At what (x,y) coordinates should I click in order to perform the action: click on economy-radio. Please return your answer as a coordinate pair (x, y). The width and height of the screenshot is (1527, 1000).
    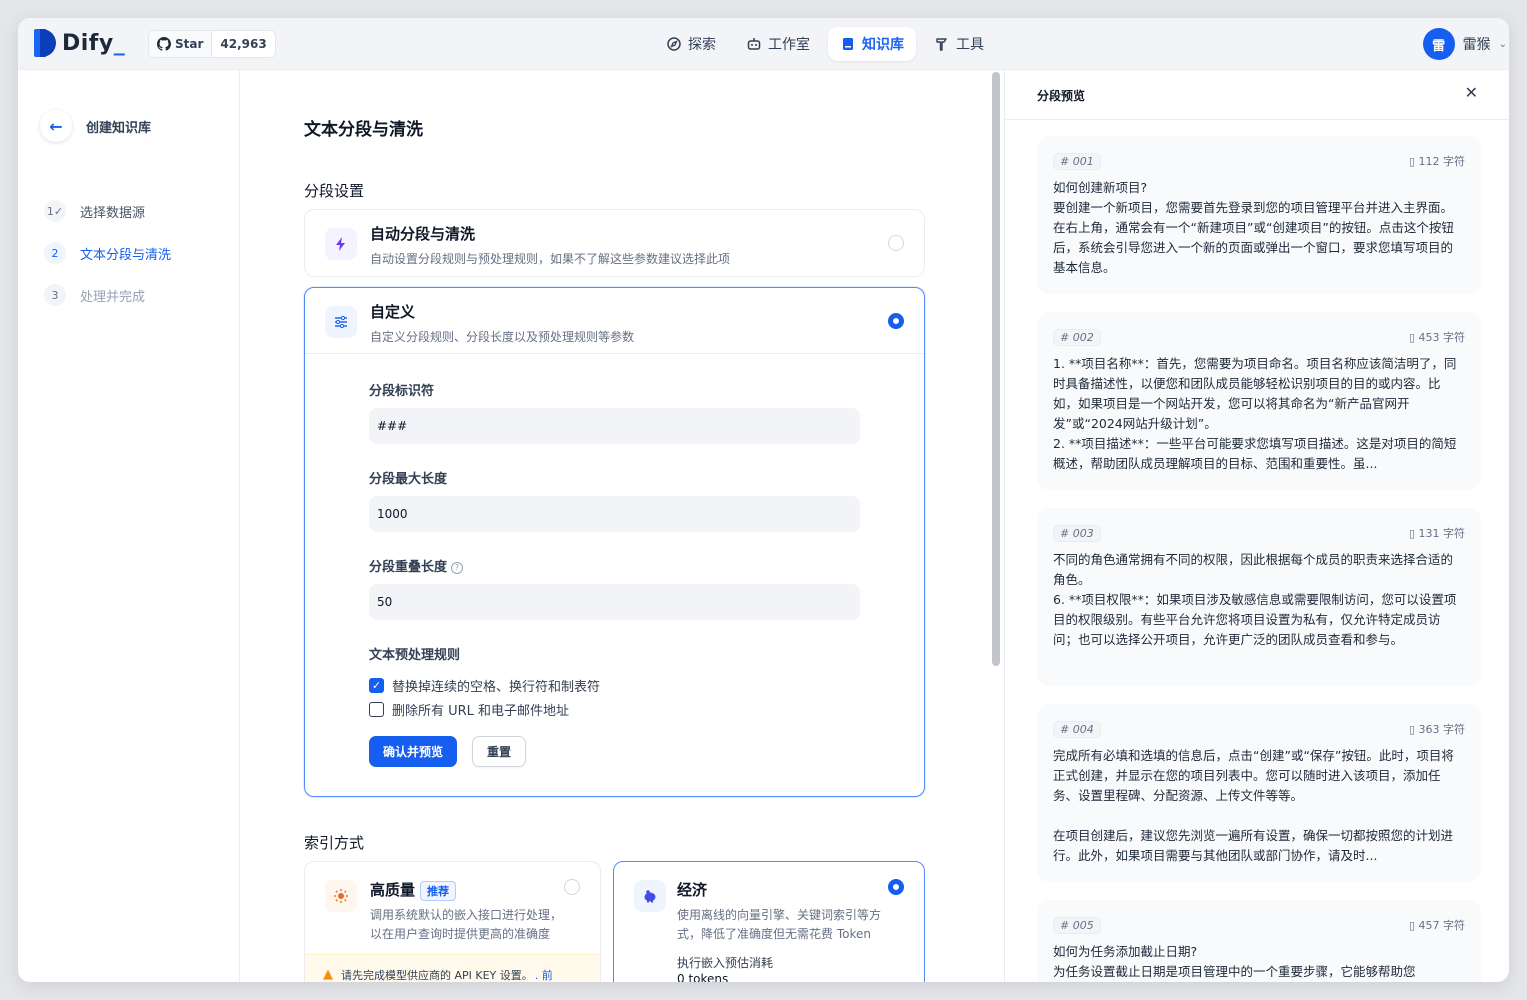
    Looking at the image, I should click on (896, 887).